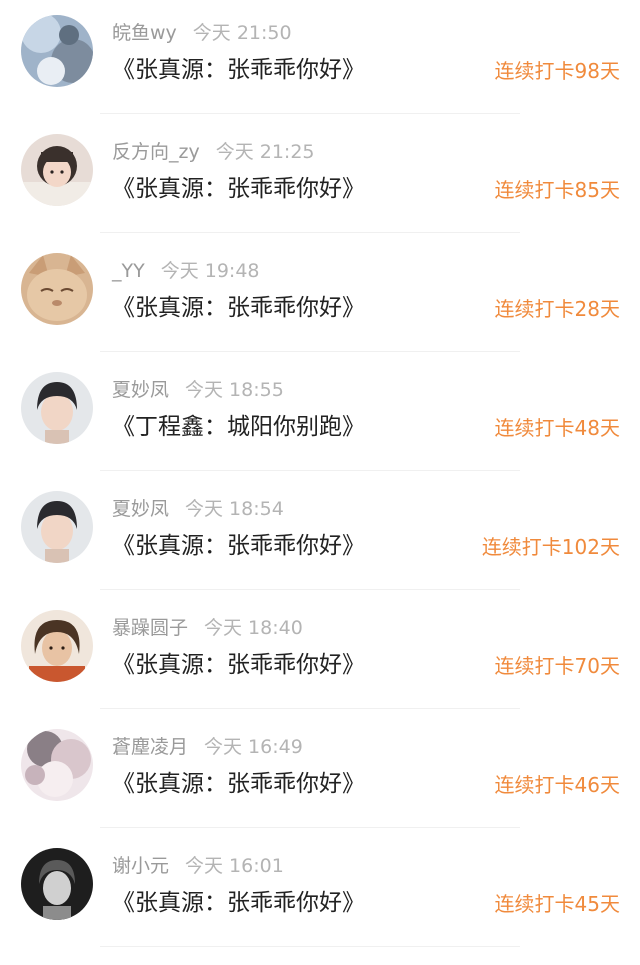  What do you see at coordinates (238, 427) in the screenshot?
I see `work-title: 《丁程鑫：城阳你别跑》` at bounding box center [238, 427].